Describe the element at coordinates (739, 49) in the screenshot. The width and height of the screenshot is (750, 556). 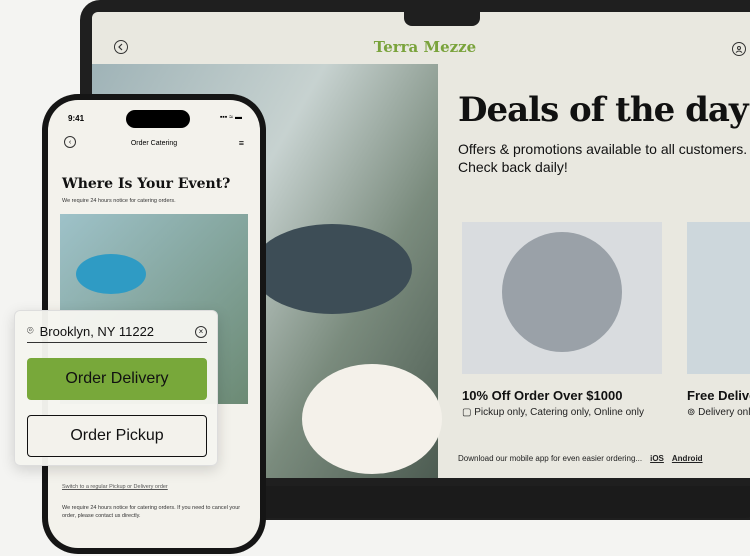
I see `user-icon` at that location.